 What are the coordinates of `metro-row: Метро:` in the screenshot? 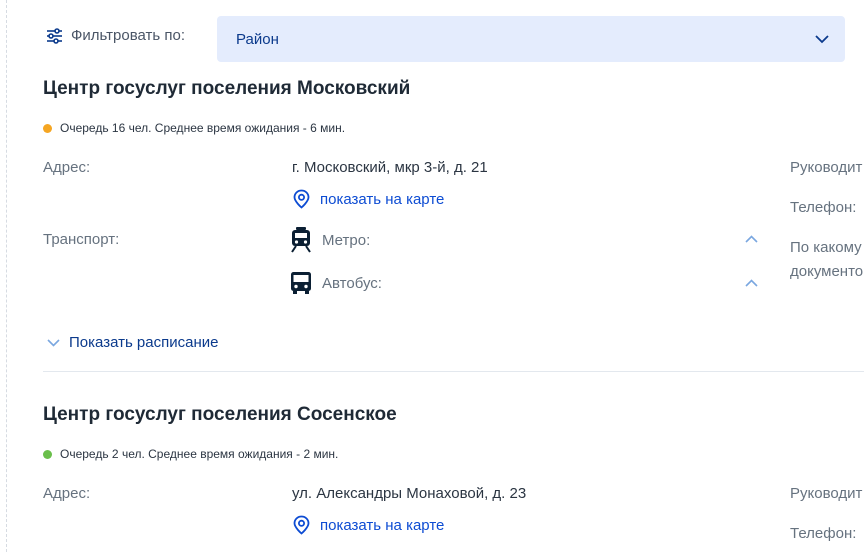 It's located at (330, 240).